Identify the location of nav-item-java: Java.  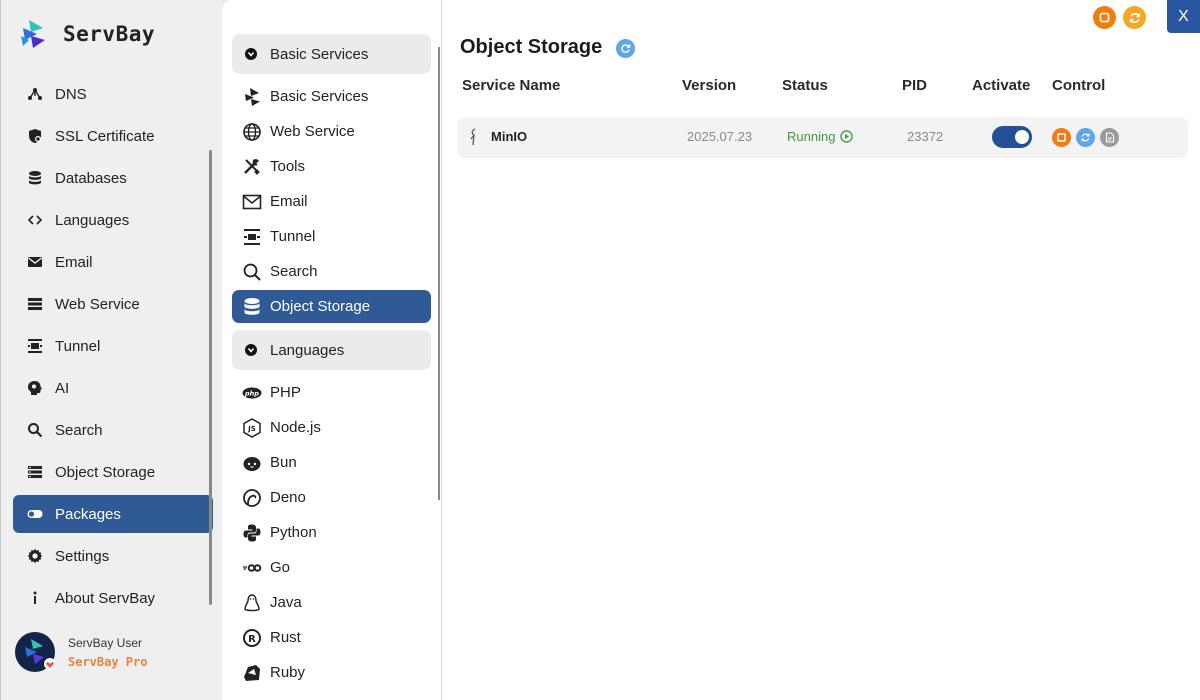
(331, 602).